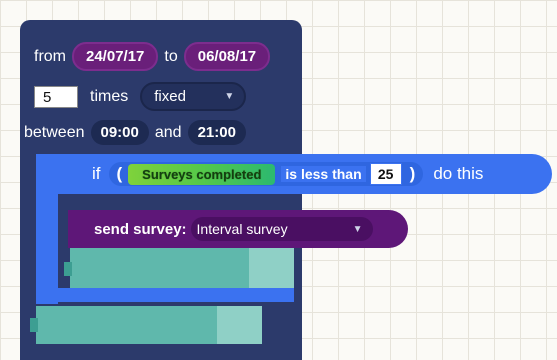 This screenshot has height=360, width=557. What do you see at coordinates (119, 132) in the screenshot?
I see `start-time-field: 09:00` at bounding box center [119, 132].